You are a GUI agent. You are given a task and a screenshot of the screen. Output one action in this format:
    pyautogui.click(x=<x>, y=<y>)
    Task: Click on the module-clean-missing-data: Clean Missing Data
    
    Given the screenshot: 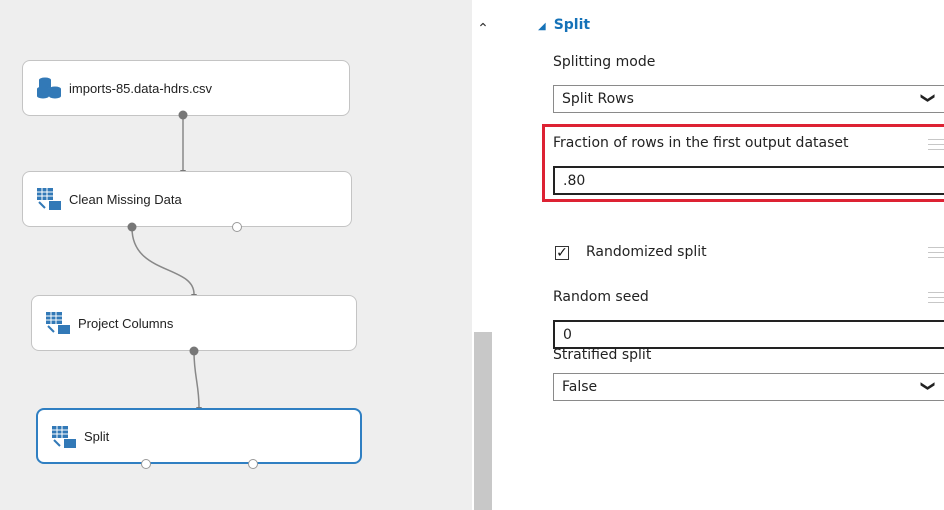 What is the action you would take?
    pyautogui.click(x=187, y=199)
    